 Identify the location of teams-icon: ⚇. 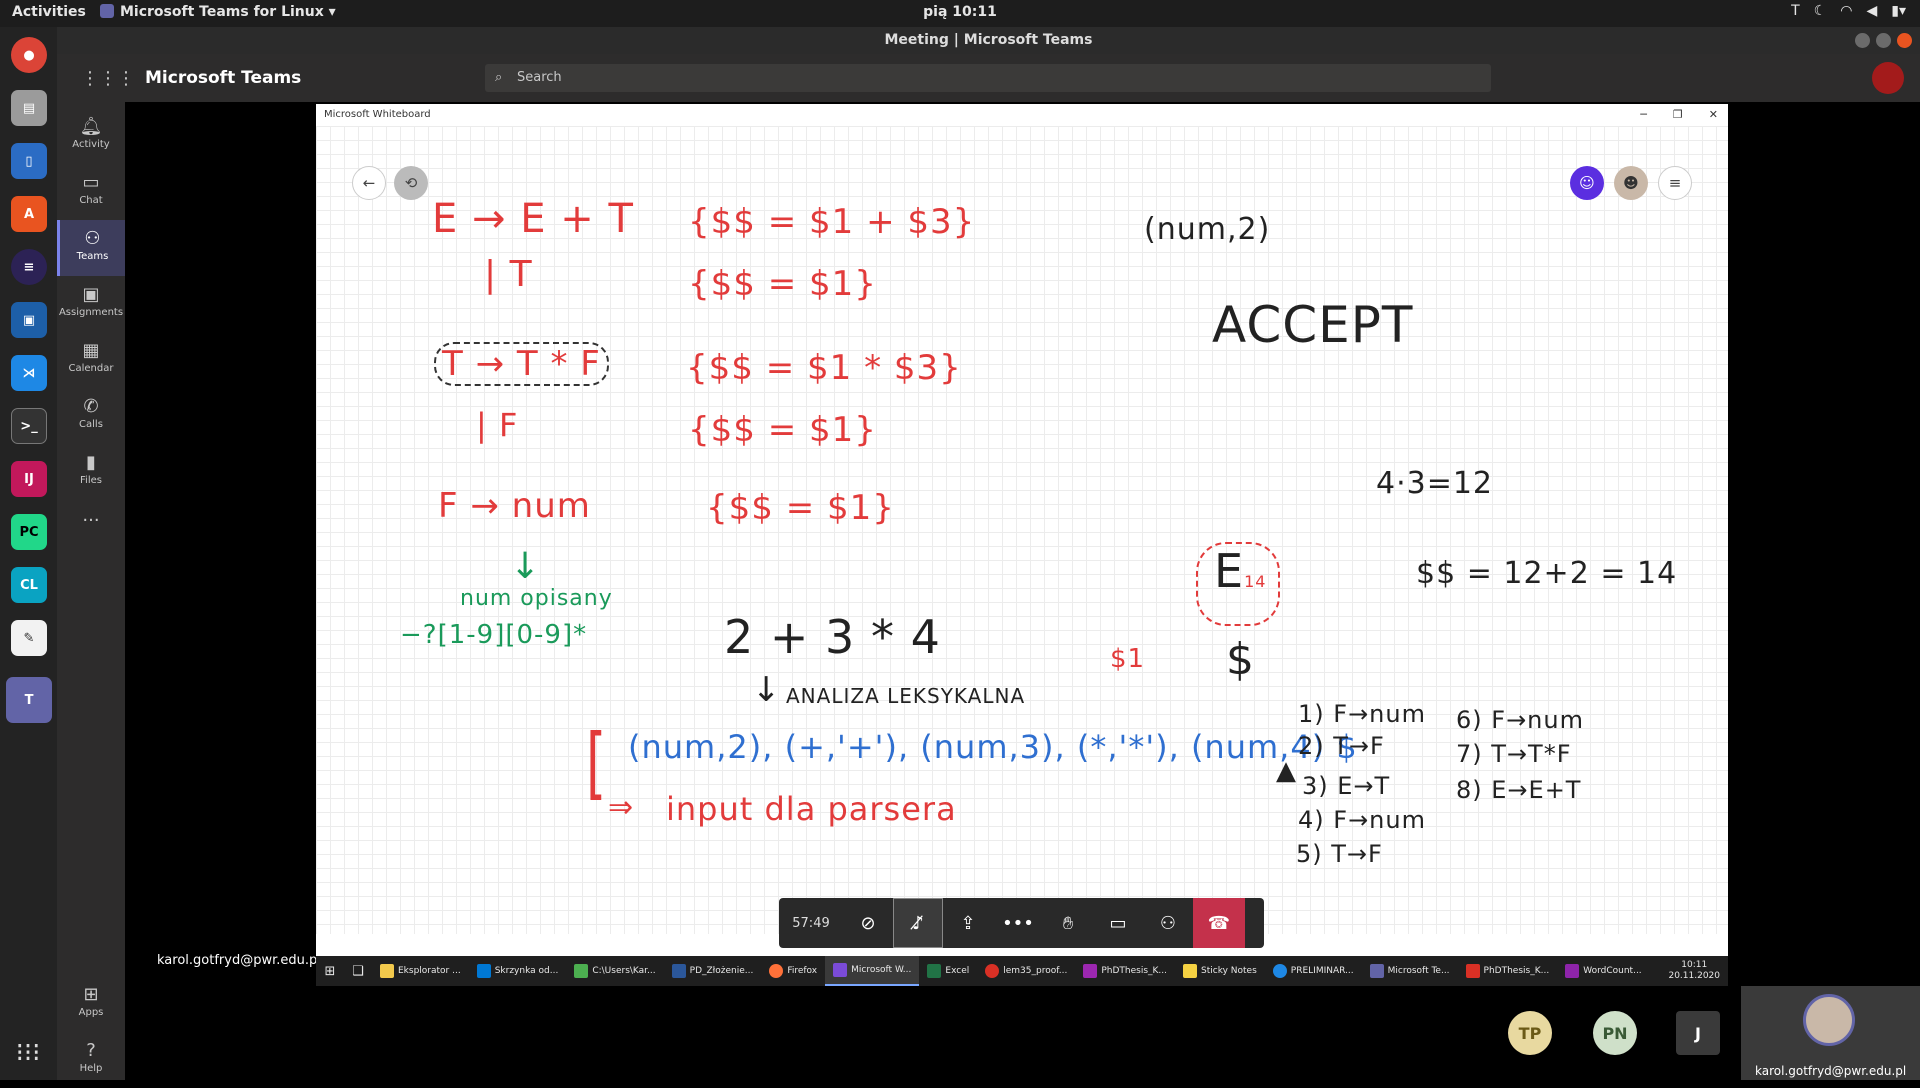
(92, 238).